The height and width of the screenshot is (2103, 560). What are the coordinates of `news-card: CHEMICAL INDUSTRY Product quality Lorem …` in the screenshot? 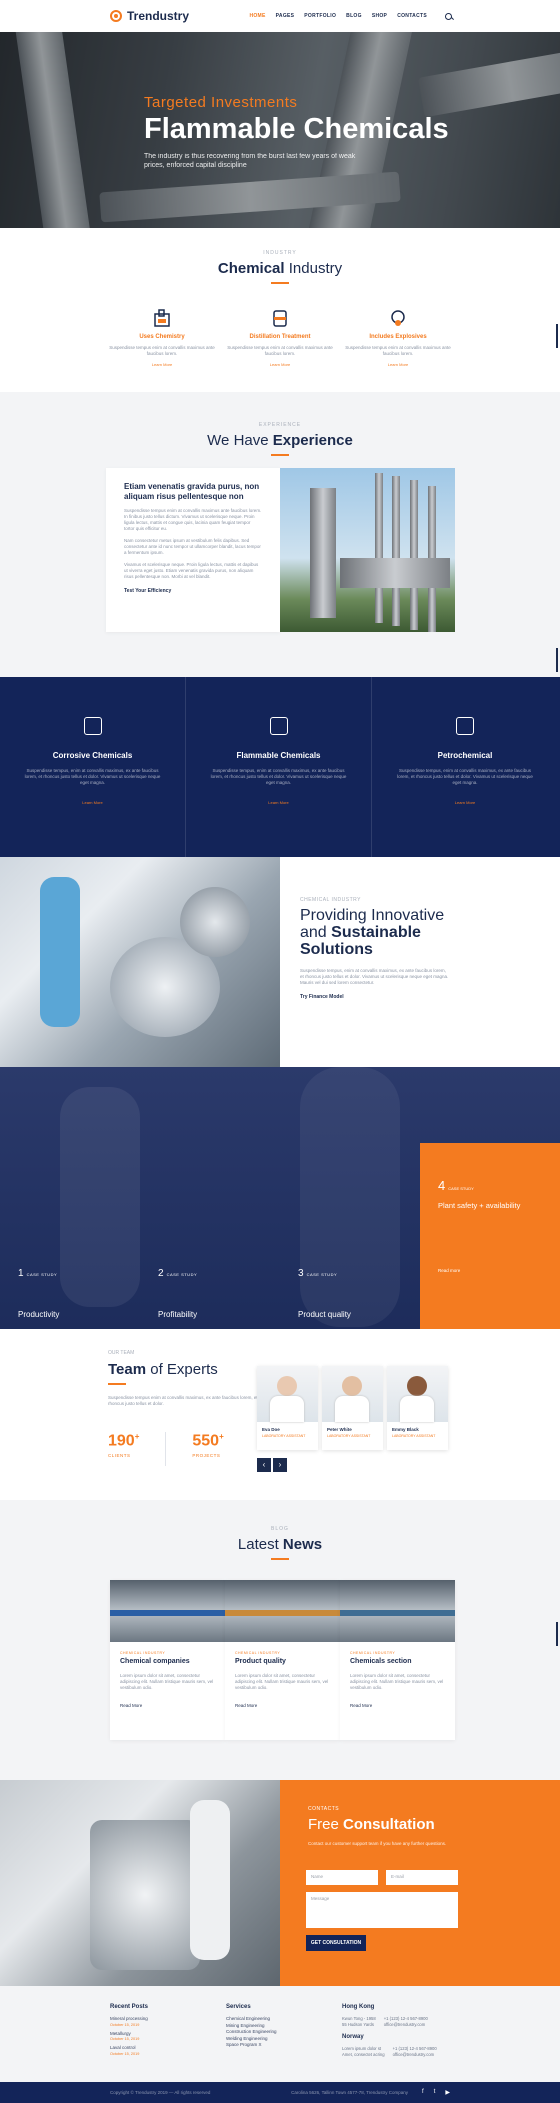 It's located at (282, 1660).